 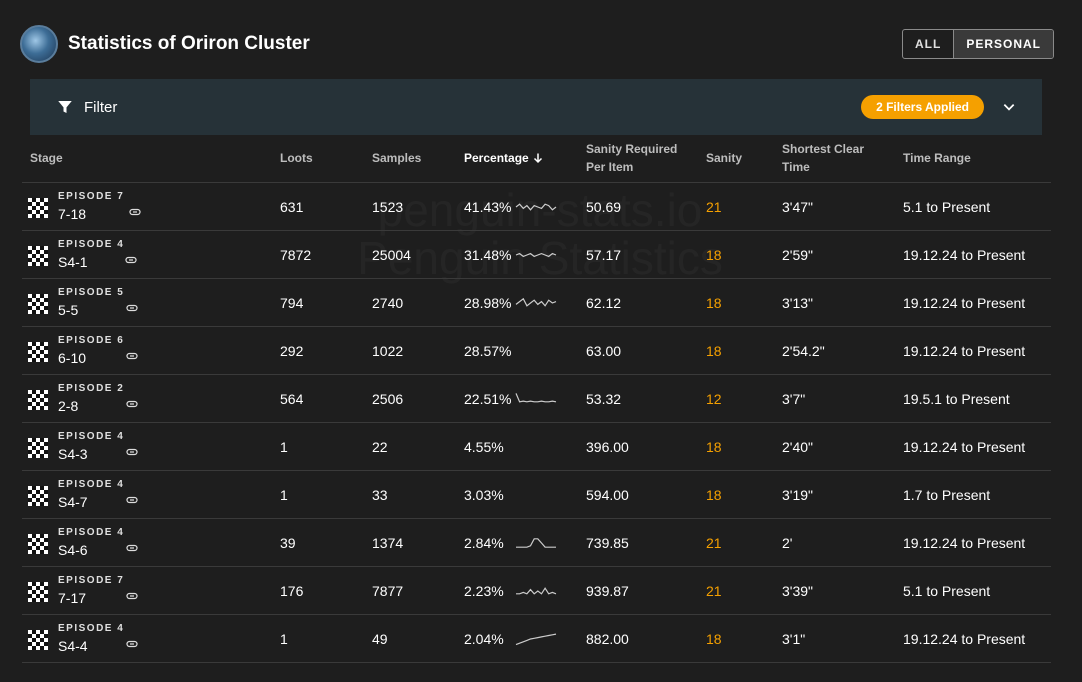 I want to click on stage-code: 7-18, so click(x=72, y=214).